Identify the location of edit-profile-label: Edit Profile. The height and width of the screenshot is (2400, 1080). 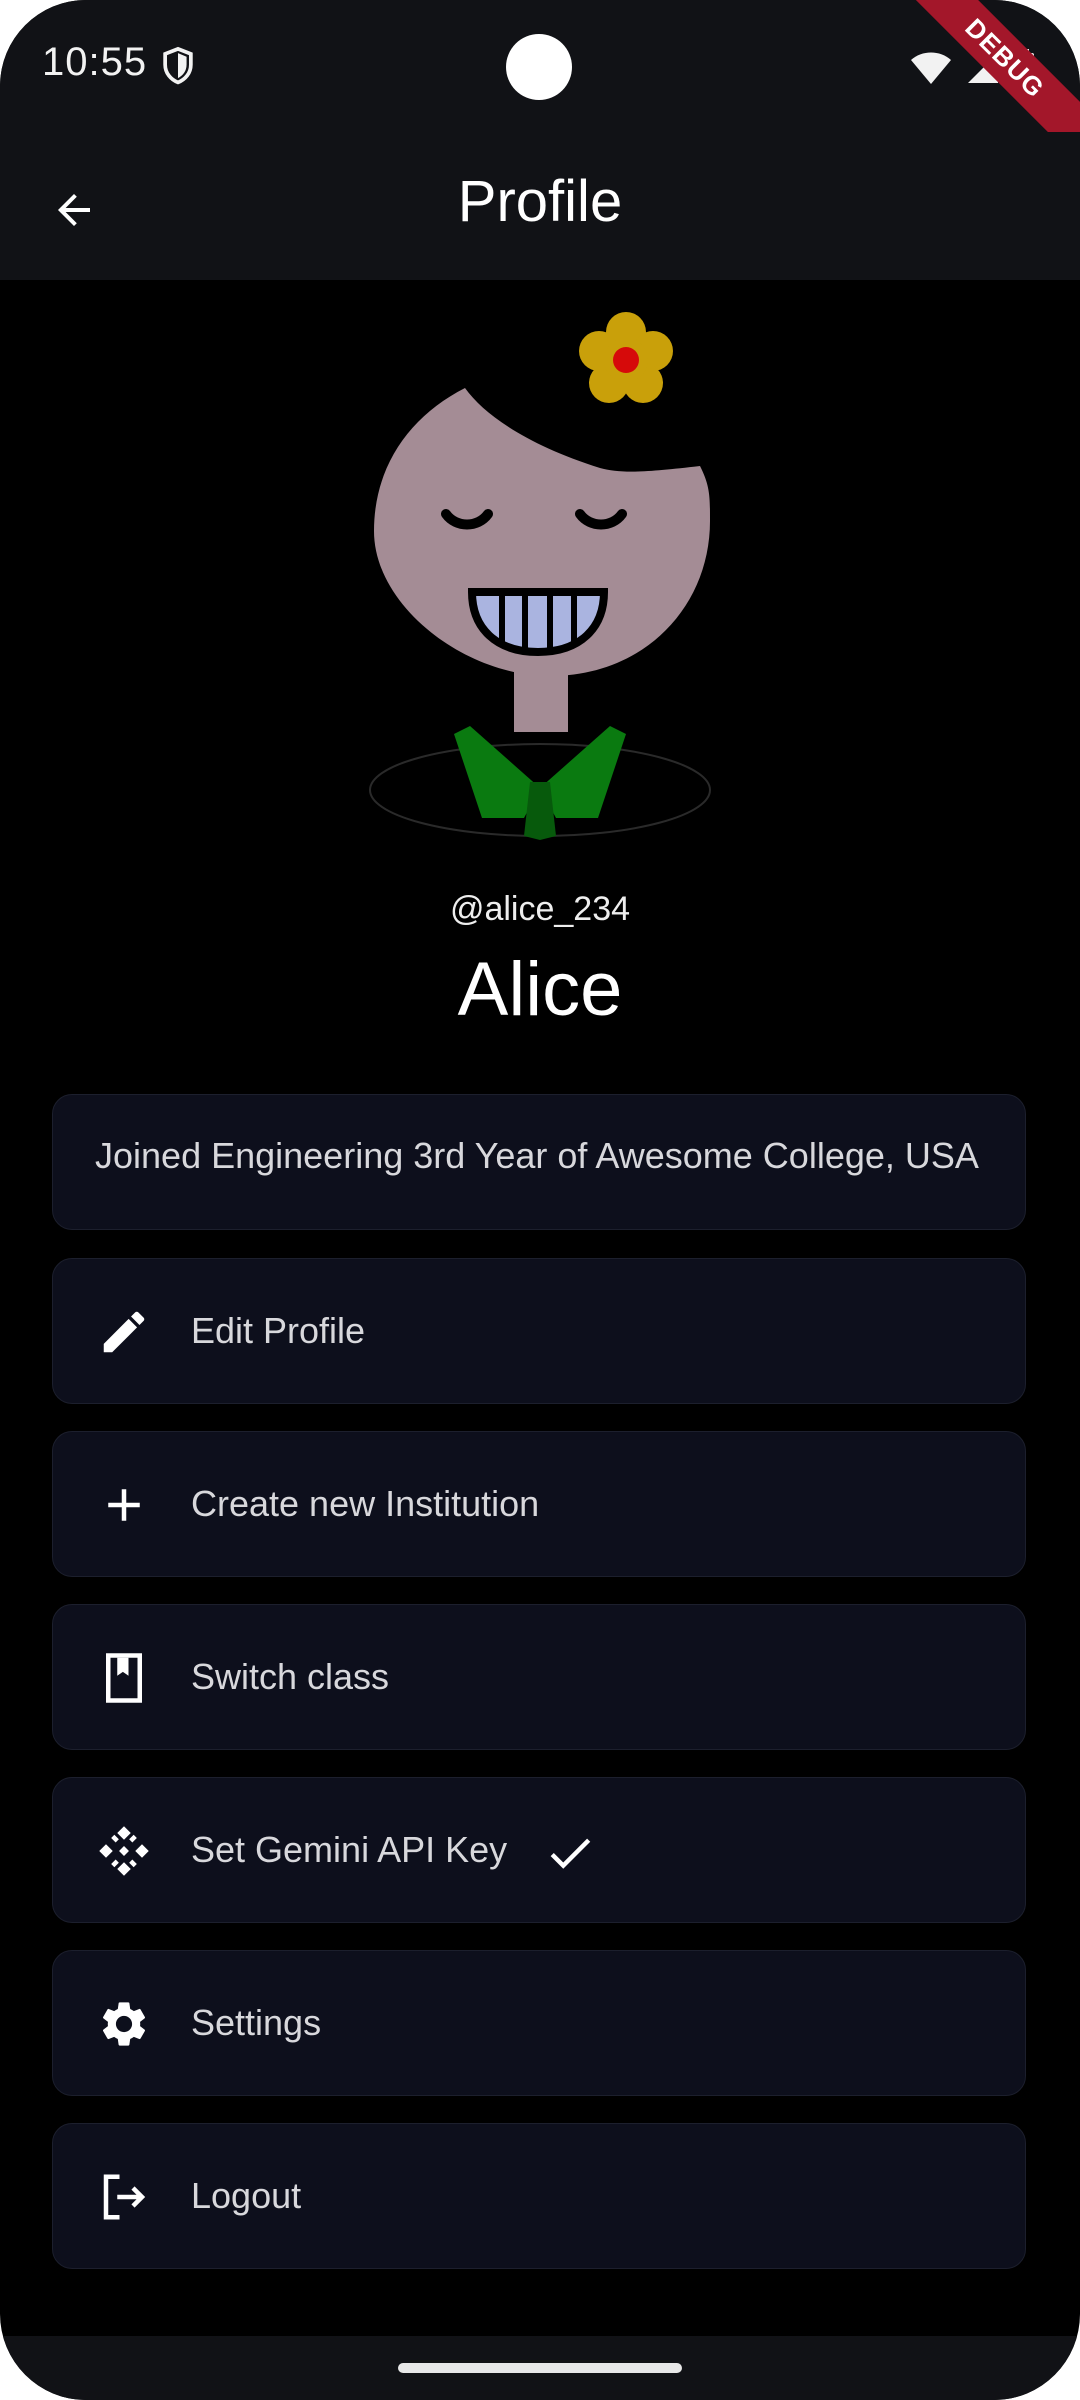
(278, 1330).